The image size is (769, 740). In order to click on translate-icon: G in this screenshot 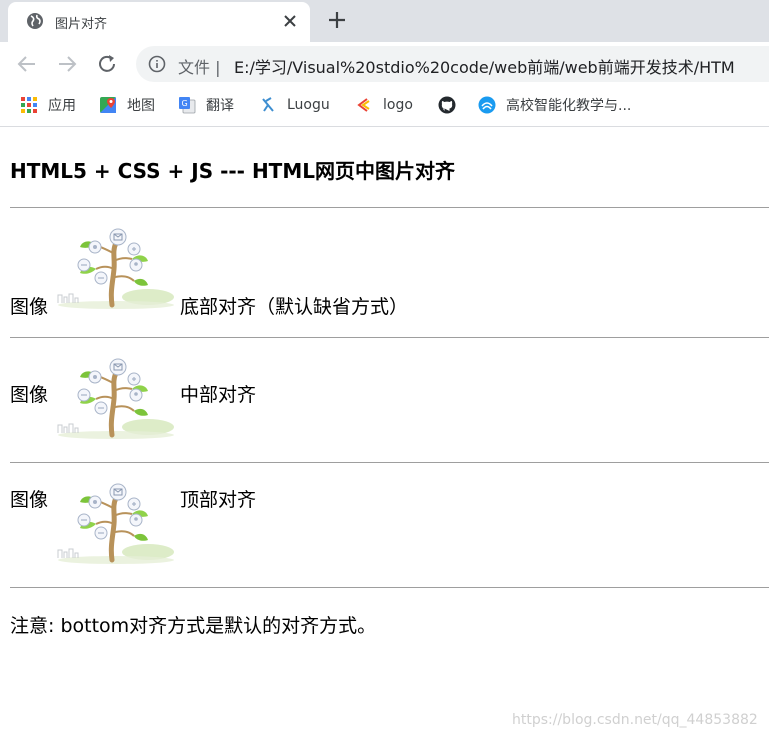, I will do `click(187, 105)`.